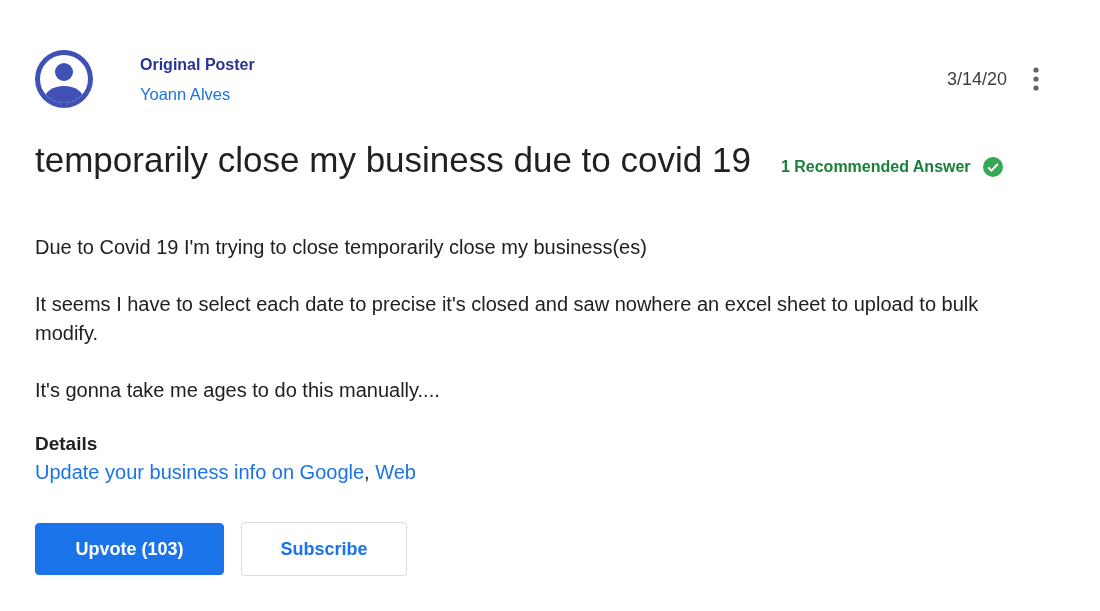 This screenshot has width=1100, height=611. Describe the element at coordinates (992, 167) in the screenshot. I see `check-circle-icon` at that location.